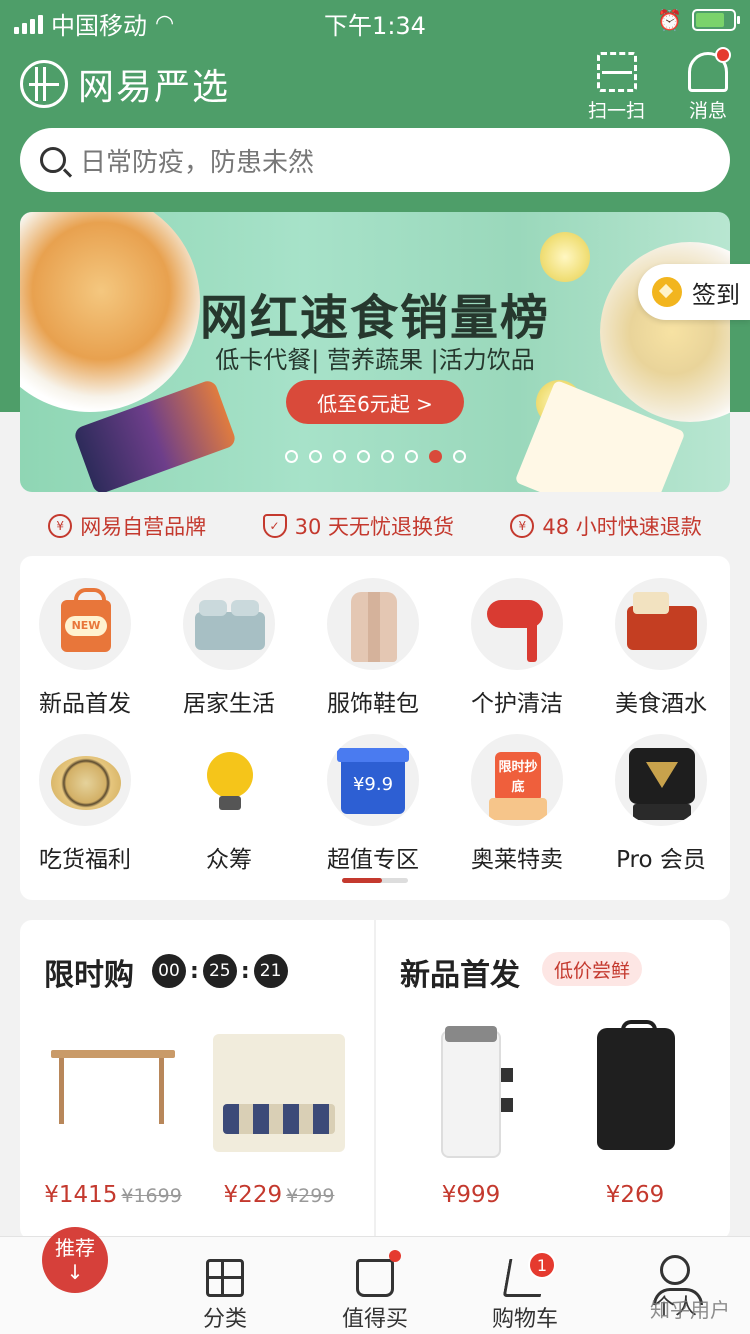 This screenshot has width=750, height=1334. Describe the element at coordinates (517, 780) in the screenshot. I see `flash-sale-icon: 限时抄底` at that location.